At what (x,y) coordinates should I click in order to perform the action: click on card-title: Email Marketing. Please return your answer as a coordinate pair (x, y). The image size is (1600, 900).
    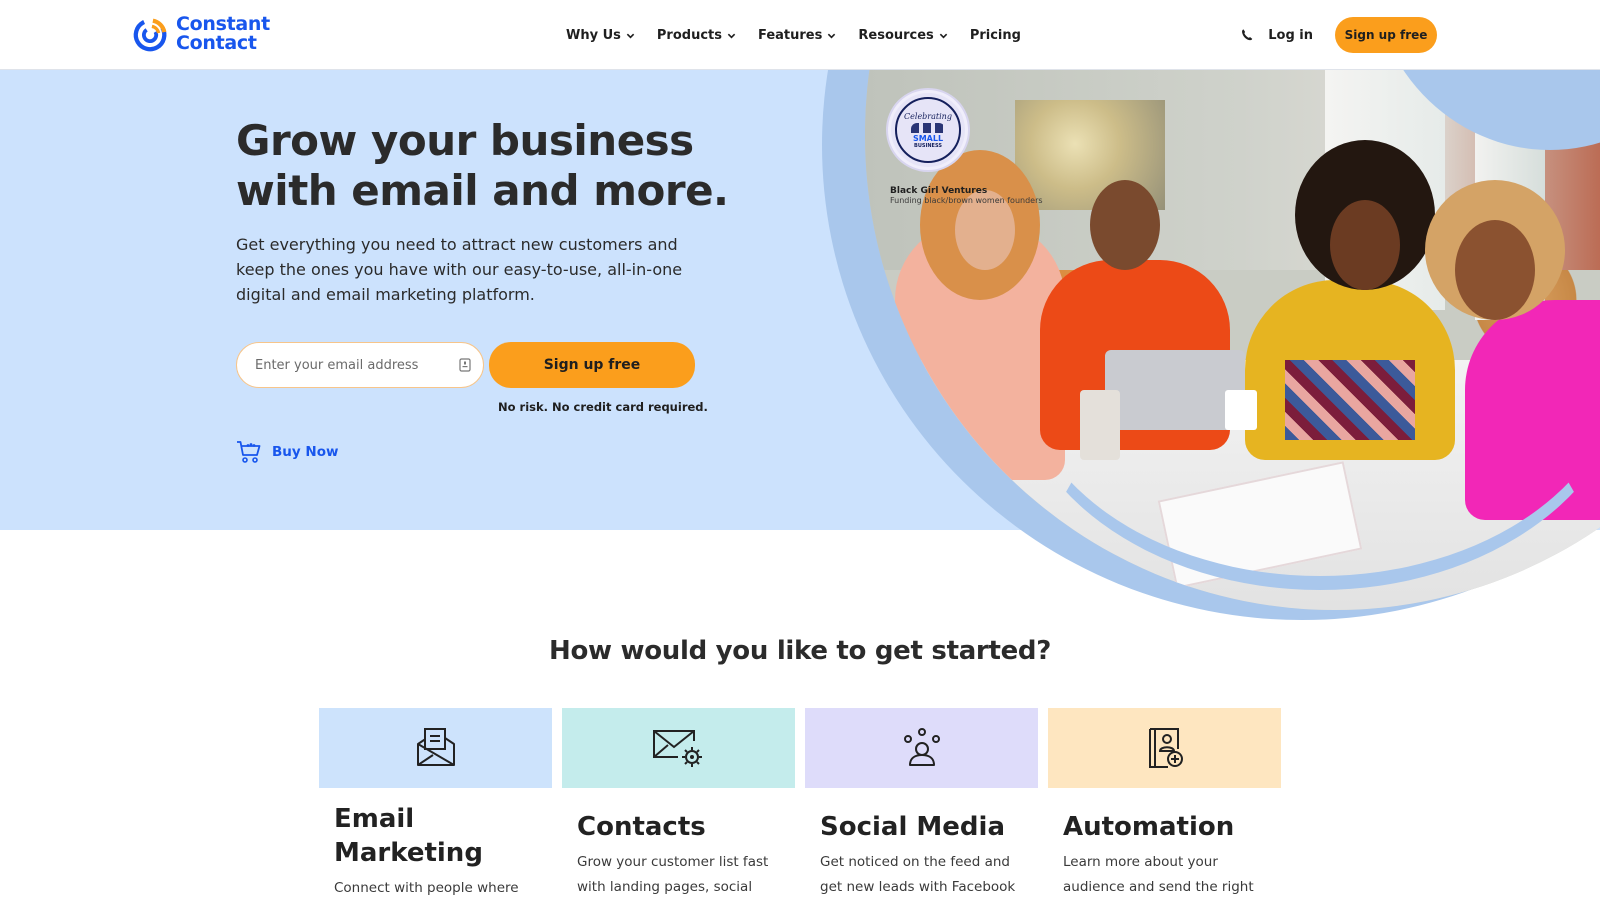
    Looking at the image, I should click on (408, 836).